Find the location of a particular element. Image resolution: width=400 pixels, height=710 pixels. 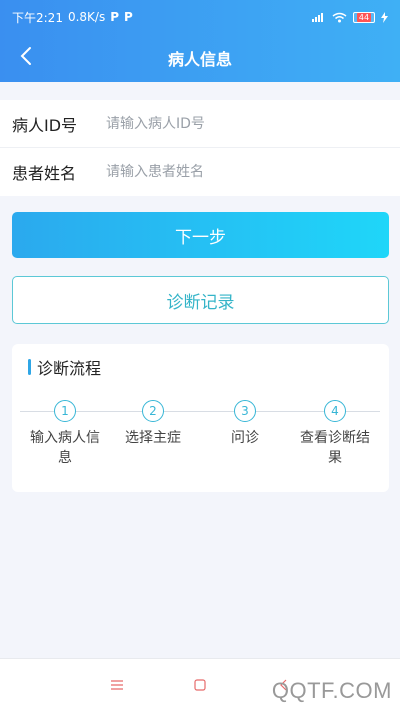

chevron-left-icon is located at coordinates (25, 56).